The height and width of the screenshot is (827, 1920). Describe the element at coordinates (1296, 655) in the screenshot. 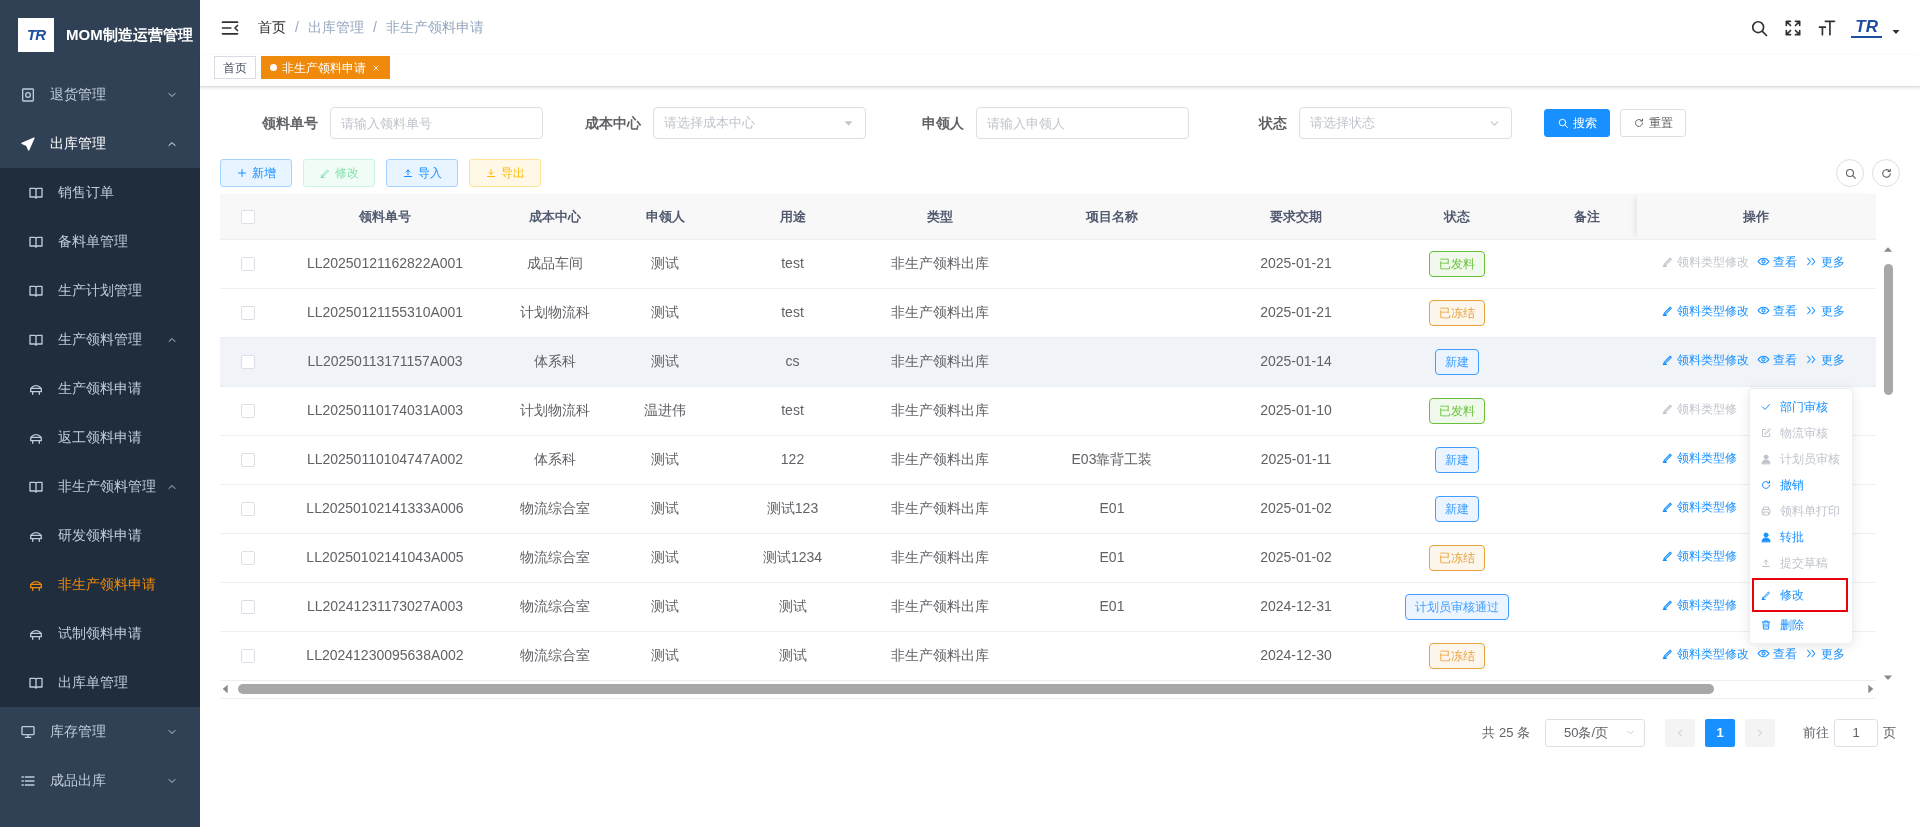

I see `table-cell: 2024-12-30` at that location.